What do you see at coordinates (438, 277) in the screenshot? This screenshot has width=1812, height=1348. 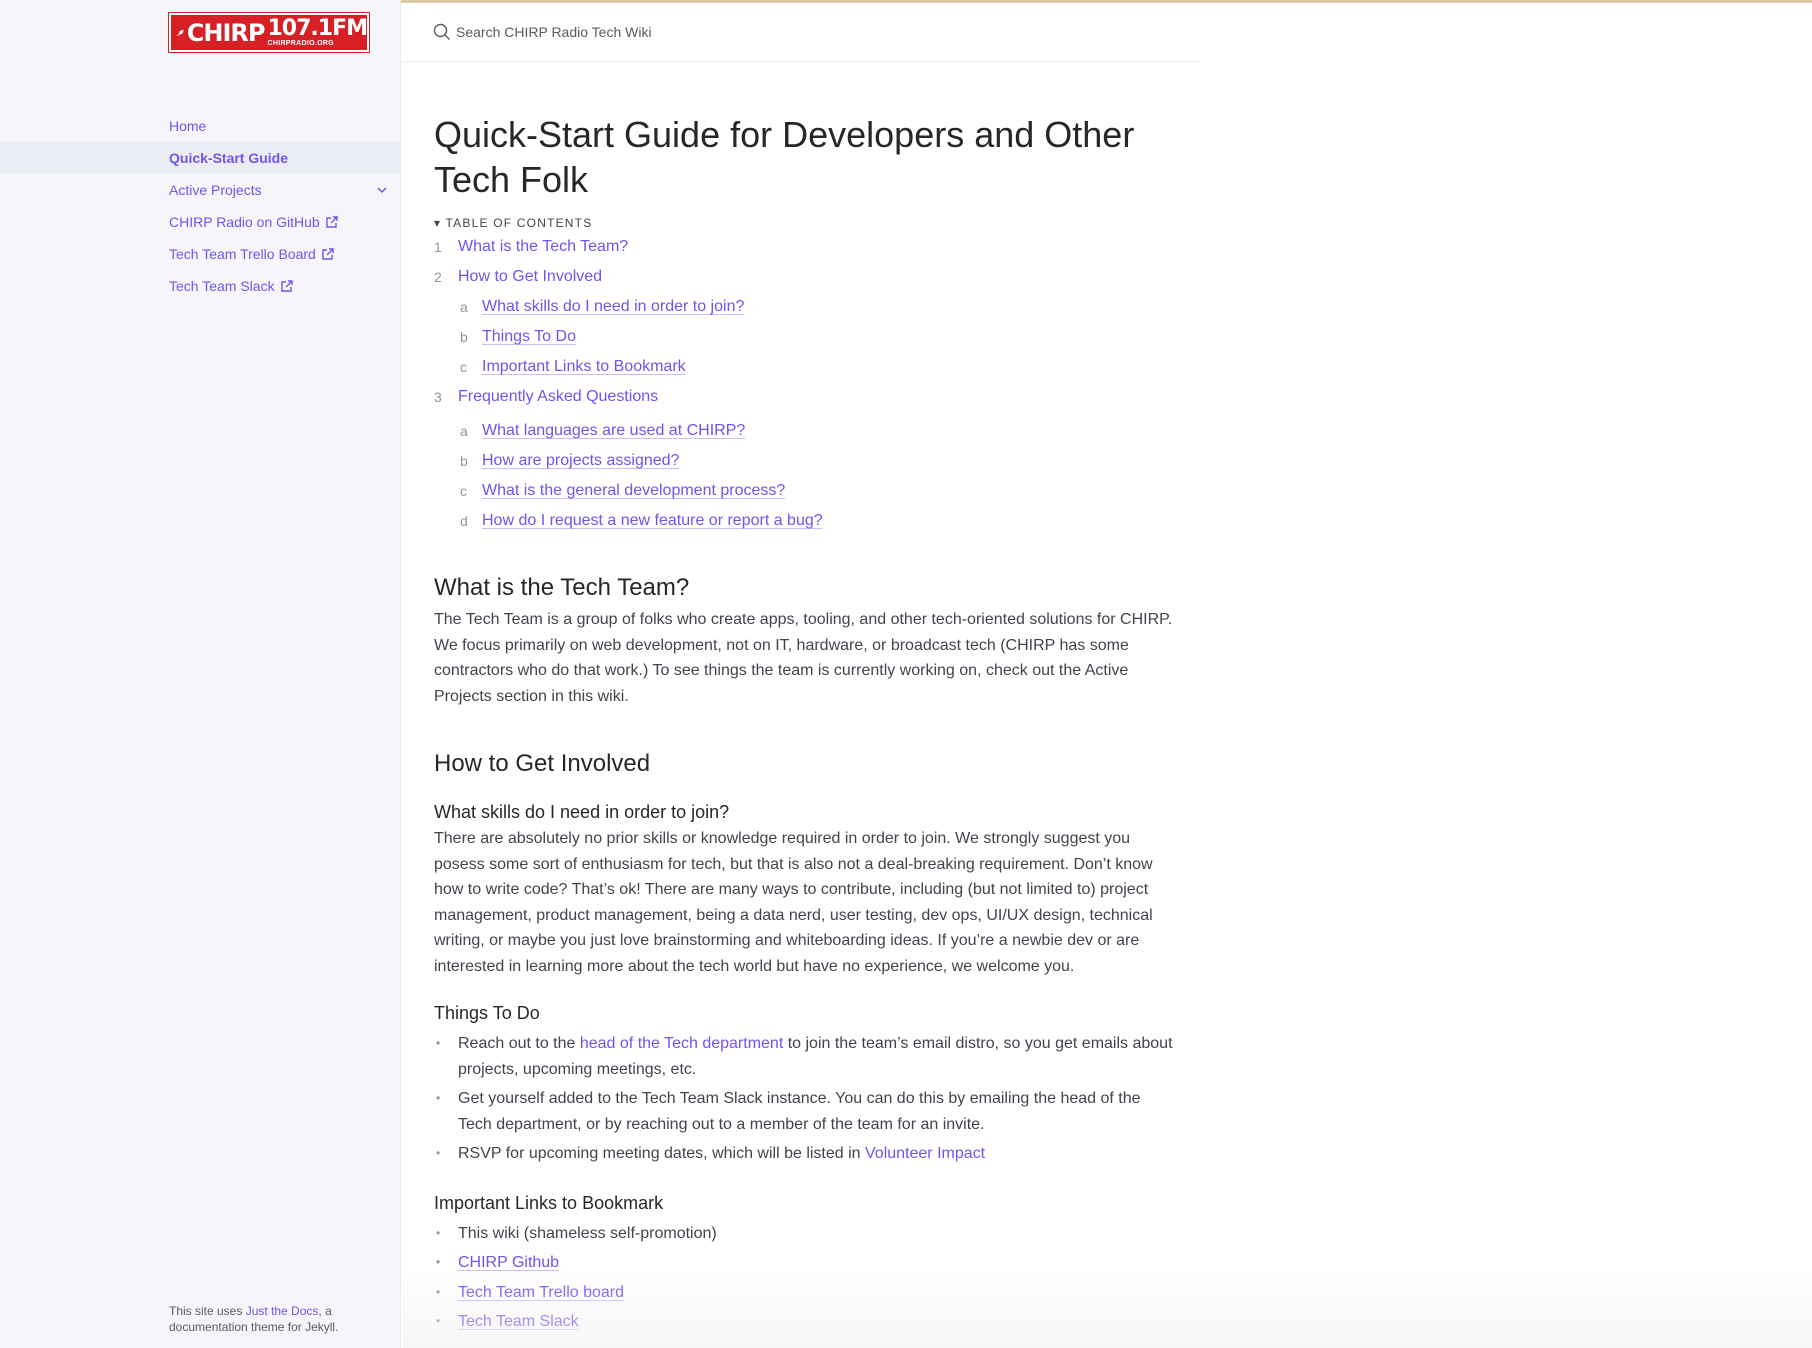 I see `toc-number: 2` at bounding box center [438, 277].